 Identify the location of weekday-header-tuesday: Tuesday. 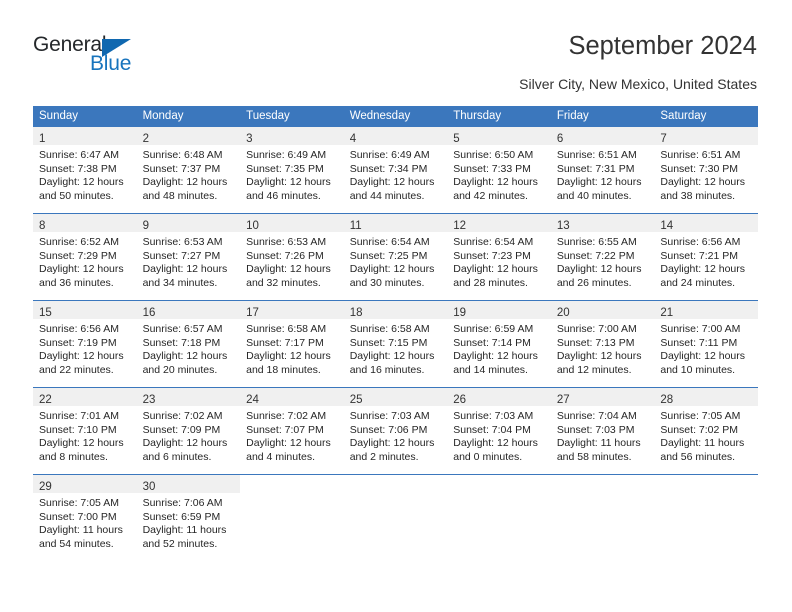
(292, 116).